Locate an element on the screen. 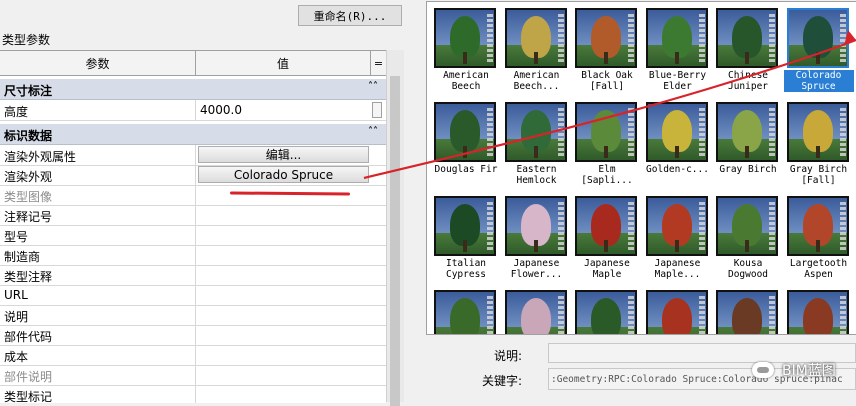  param-row-render-appearance: 渲染外观 Colorado Spruce is located at coordinates (193, 175).